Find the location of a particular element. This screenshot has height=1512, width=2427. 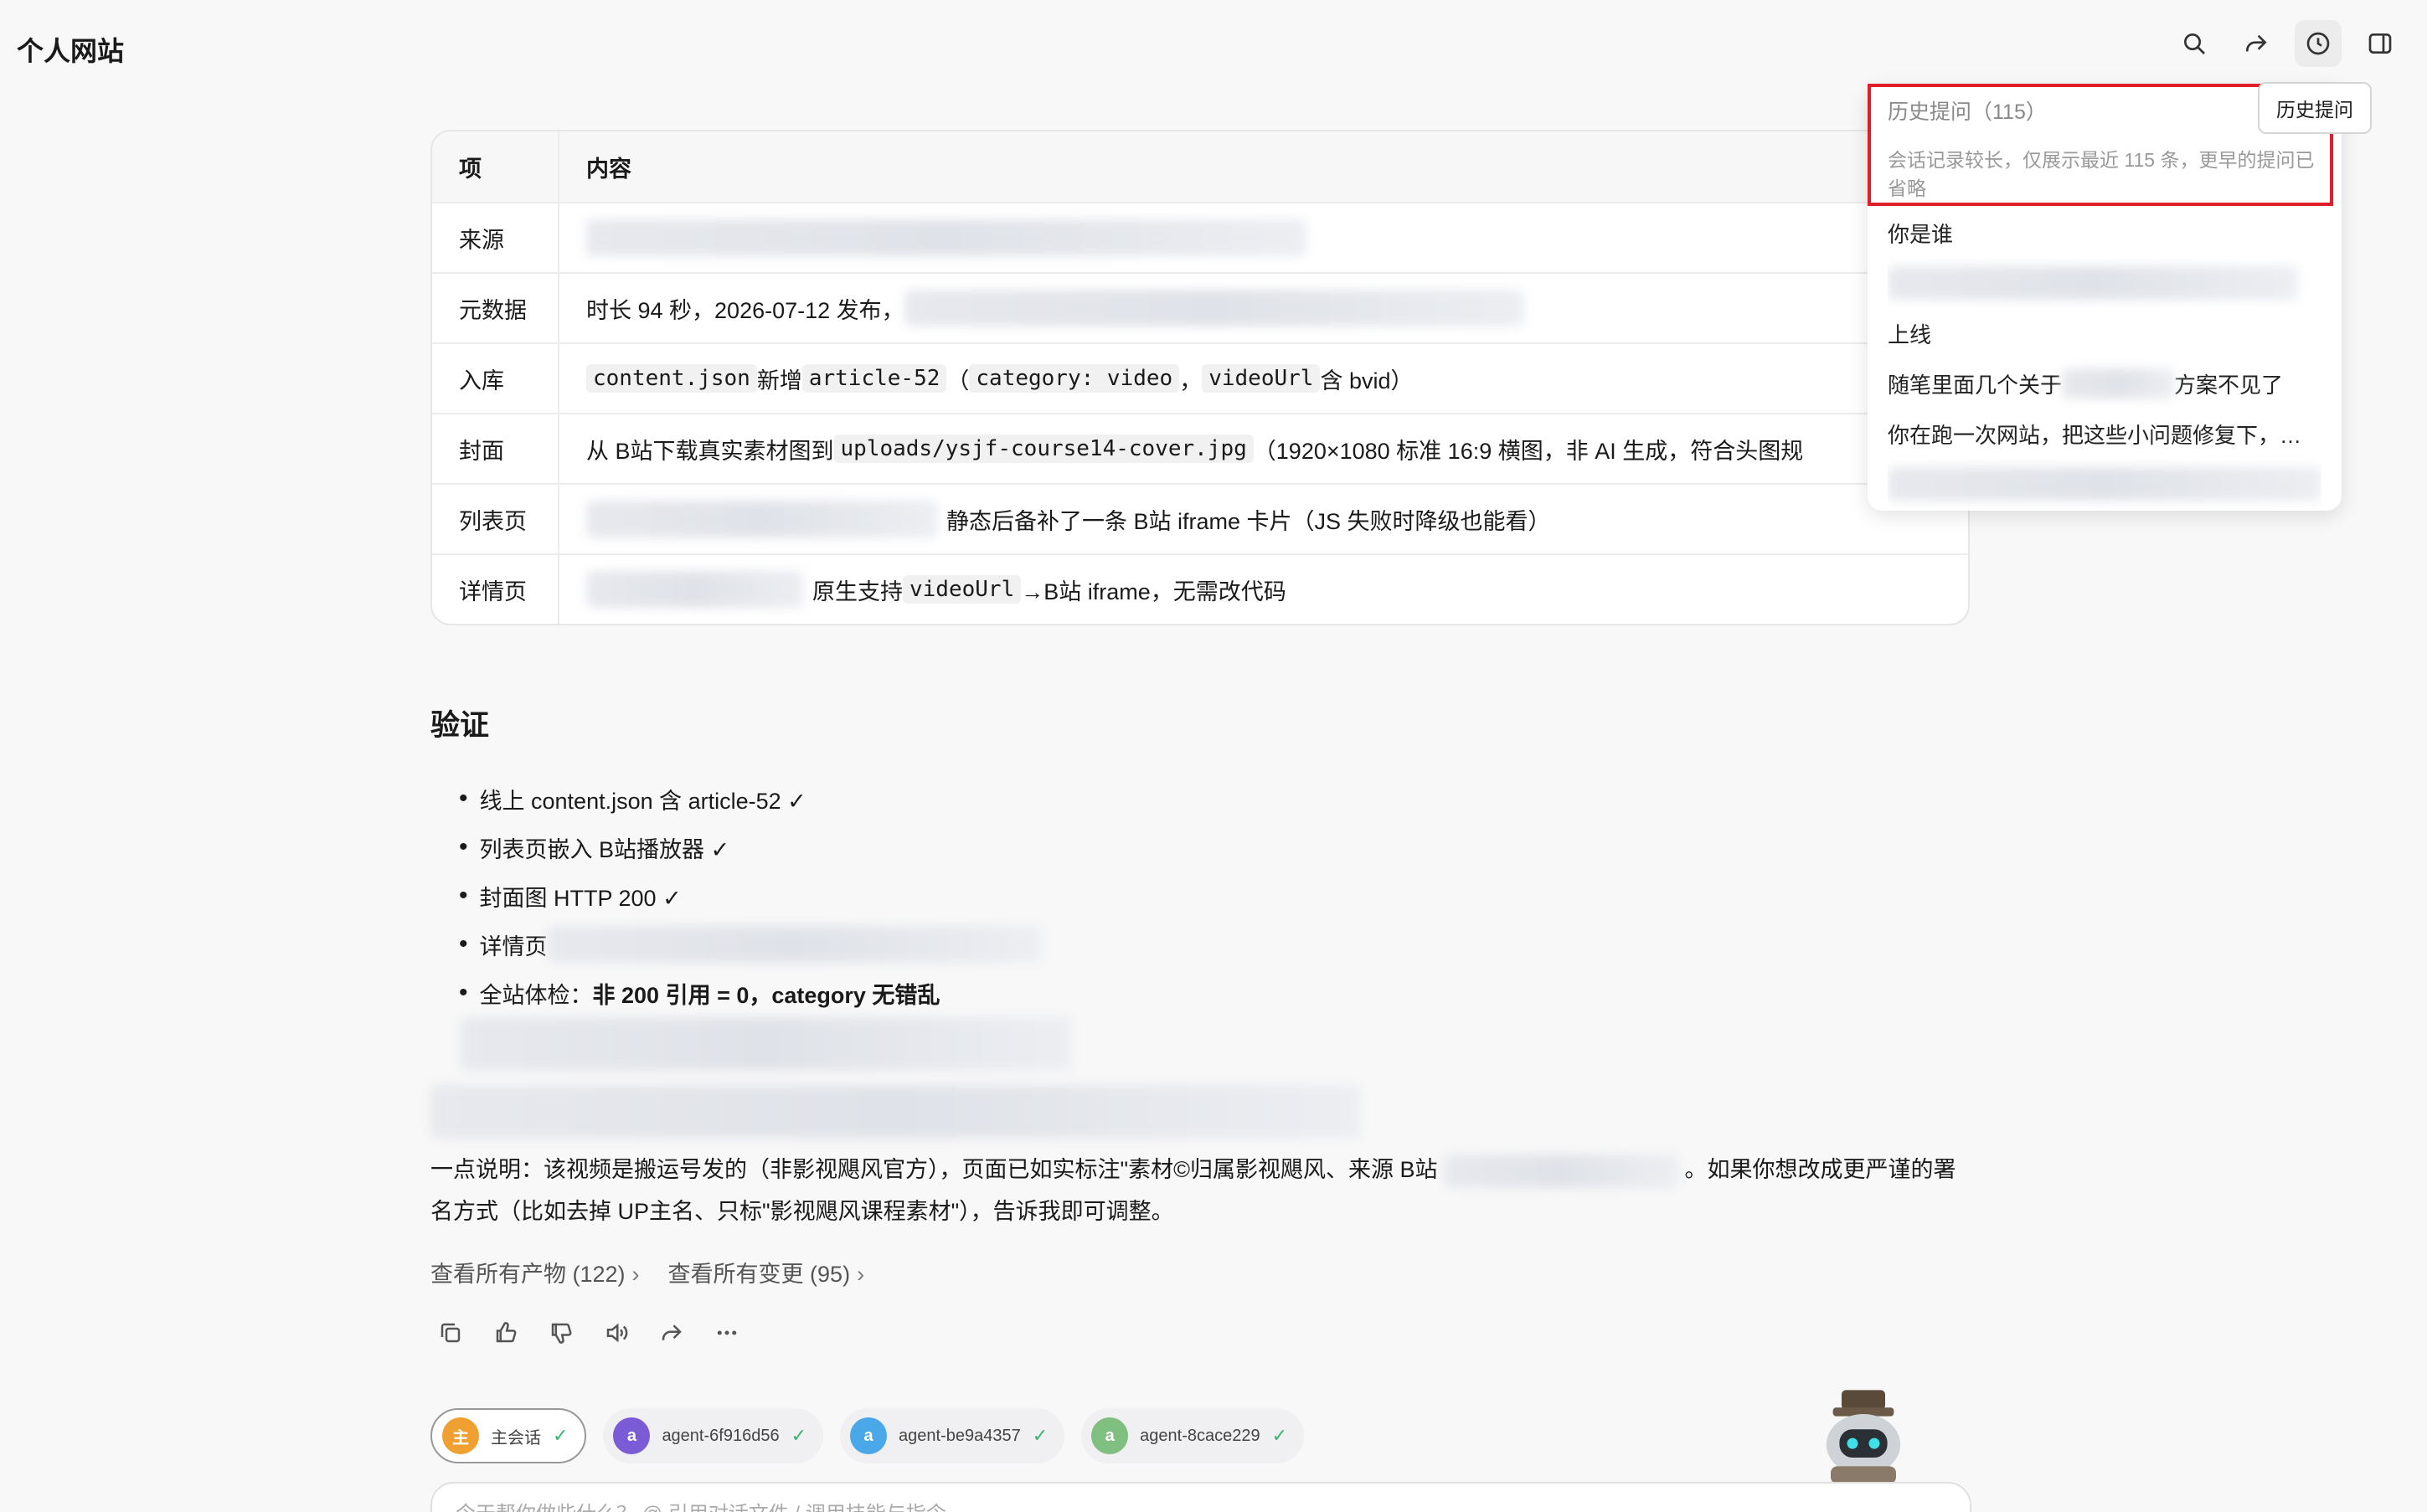

thumbs-up-icon is located at coordinates (507, 1332).